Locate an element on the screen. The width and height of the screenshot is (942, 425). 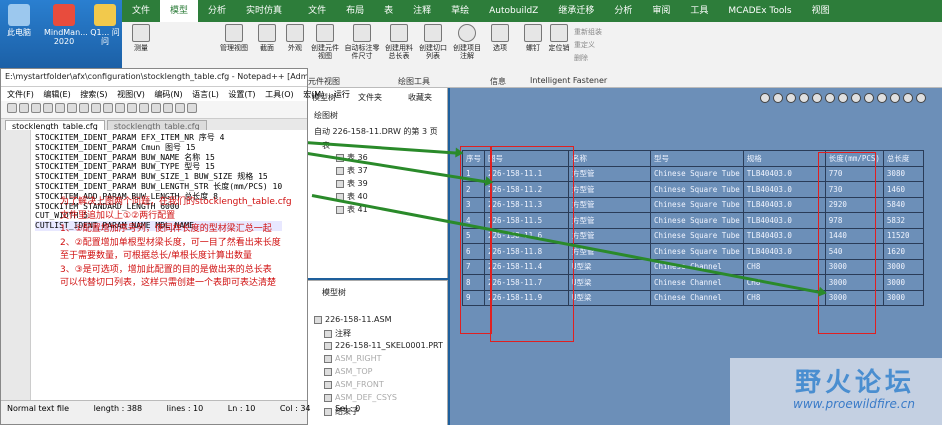
tab-folder: 文件夹 is located at coordinates (370, 97).